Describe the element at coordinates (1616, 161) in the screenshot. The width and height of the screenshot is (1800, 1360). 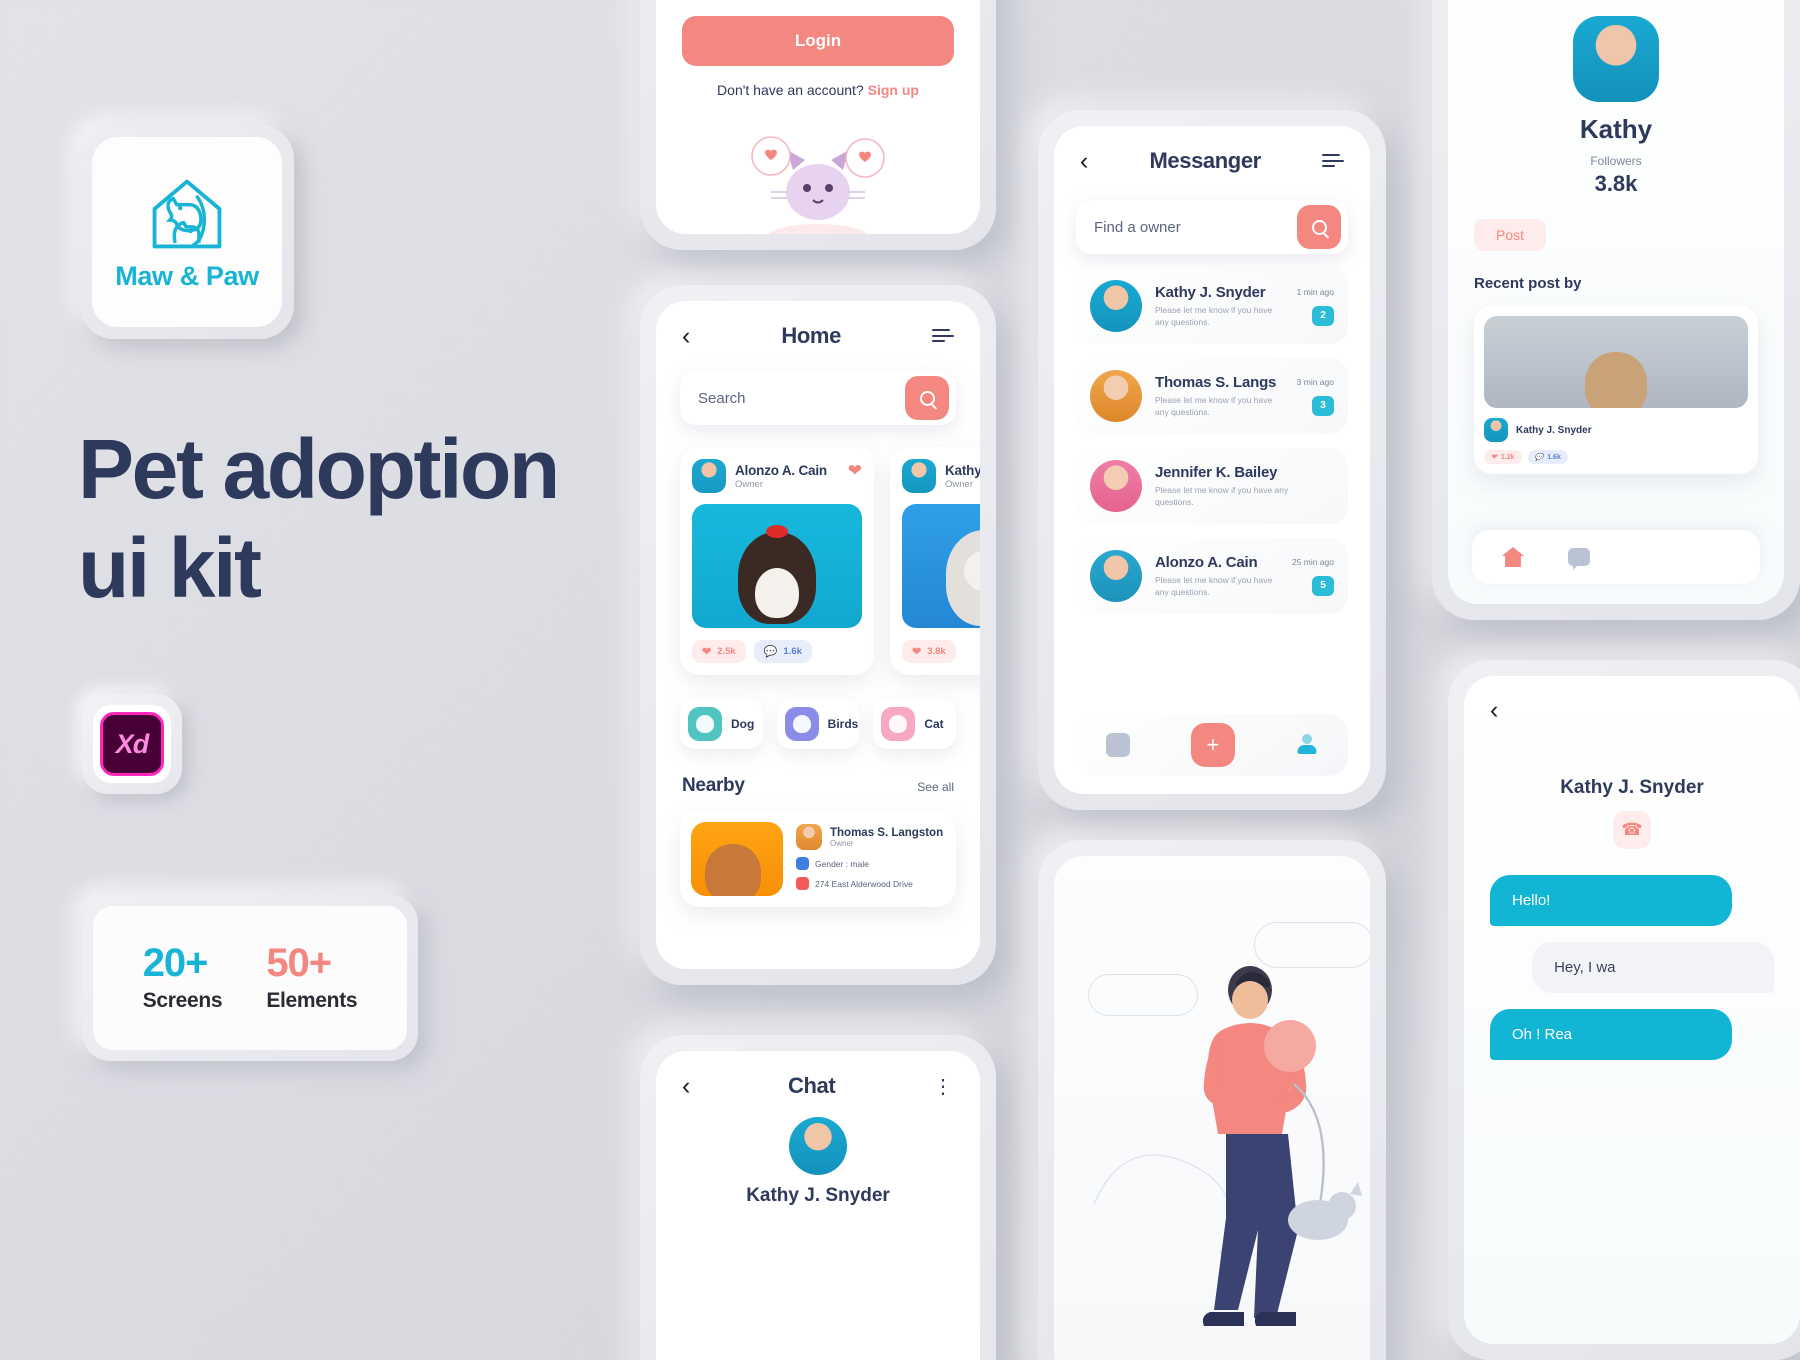
I see `followers-label: Followers` at that location.